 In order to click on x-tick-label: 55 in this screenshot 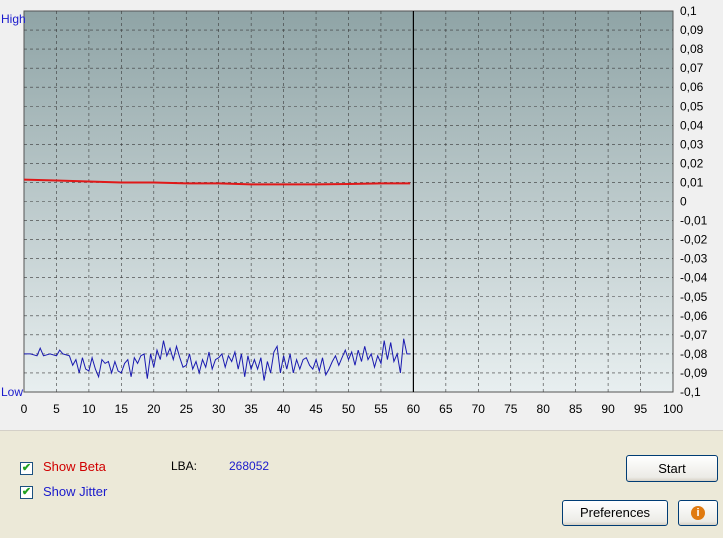, I will do `click(381, 409)`.